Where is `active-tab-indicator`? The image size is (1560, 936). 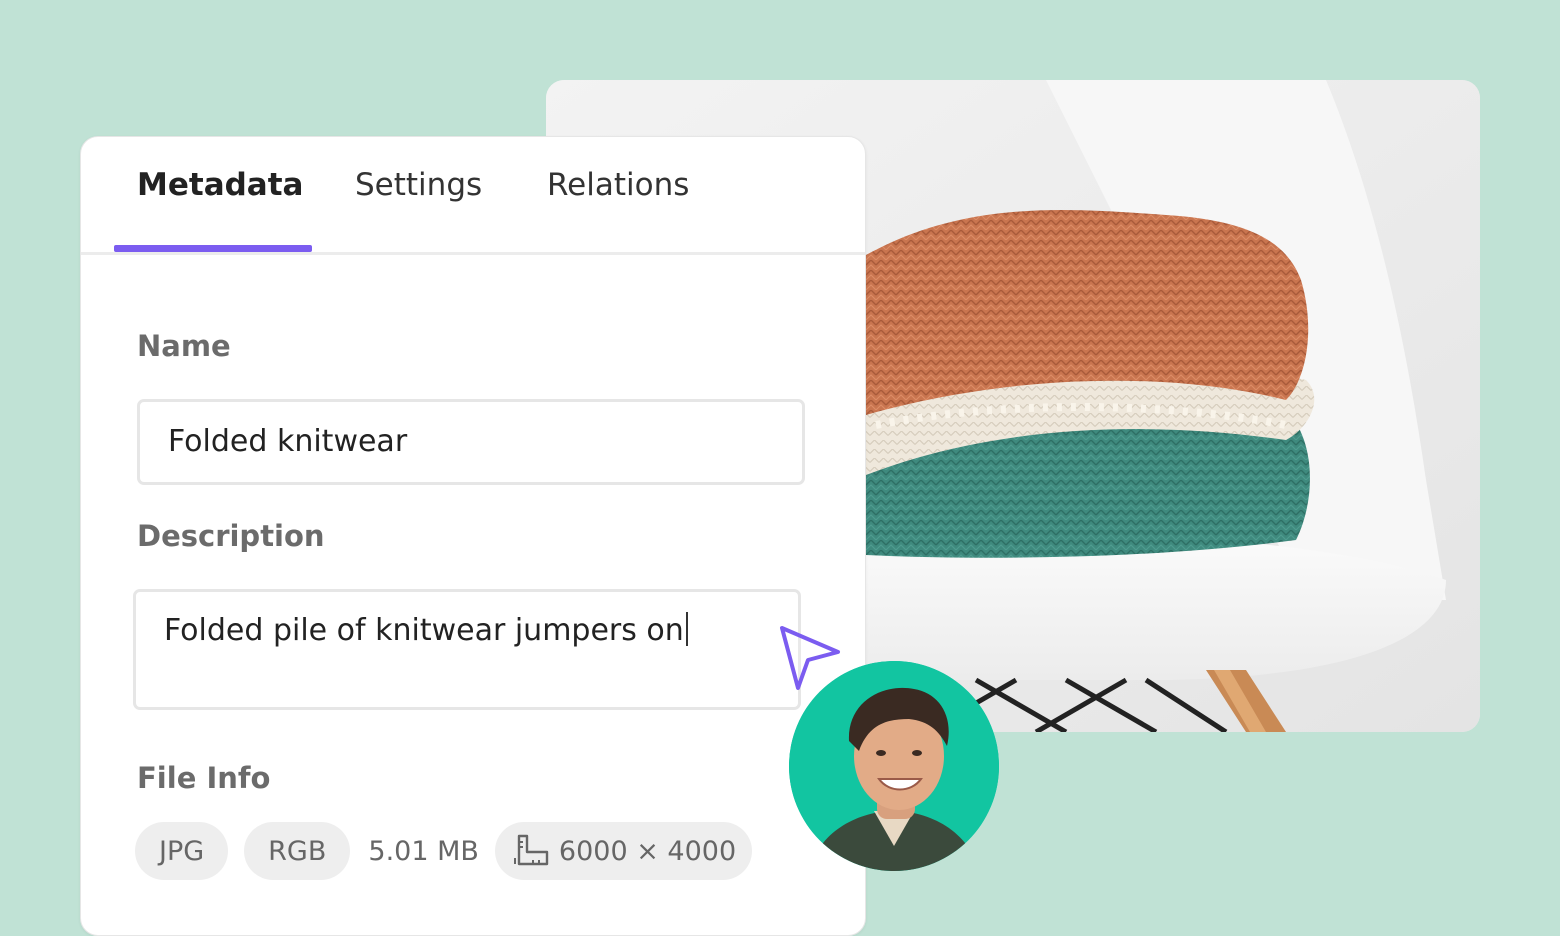
active-tab-indicator is located at coordinates (213, 248).